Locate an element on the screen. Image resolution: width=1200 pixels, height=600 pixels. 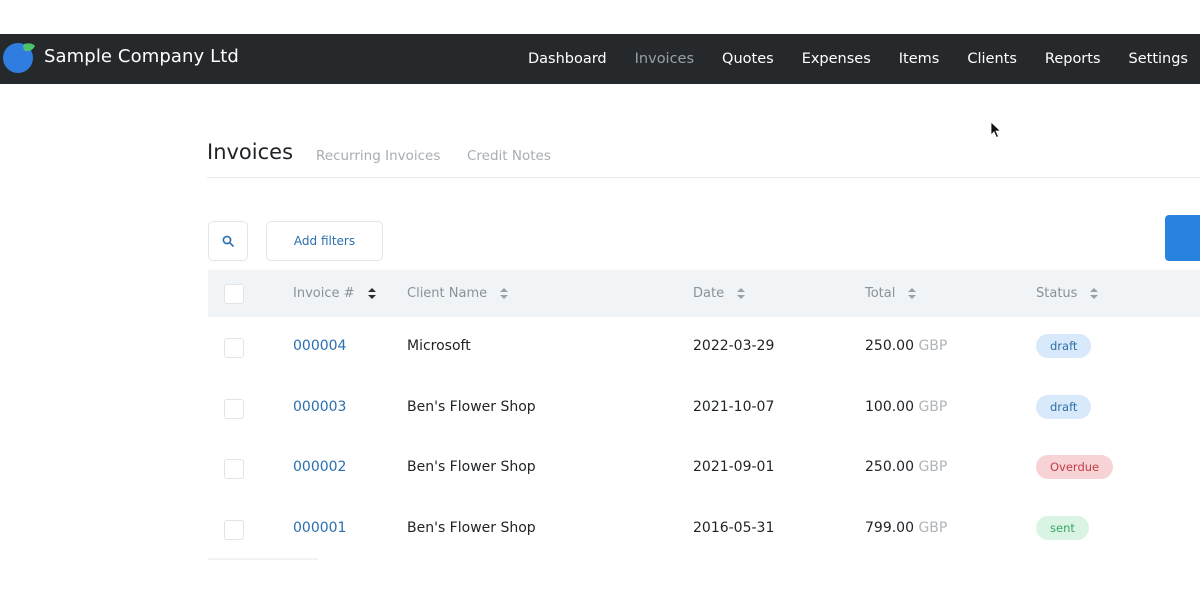
mouse-cursor-icon is located at coordinates (996, 130).